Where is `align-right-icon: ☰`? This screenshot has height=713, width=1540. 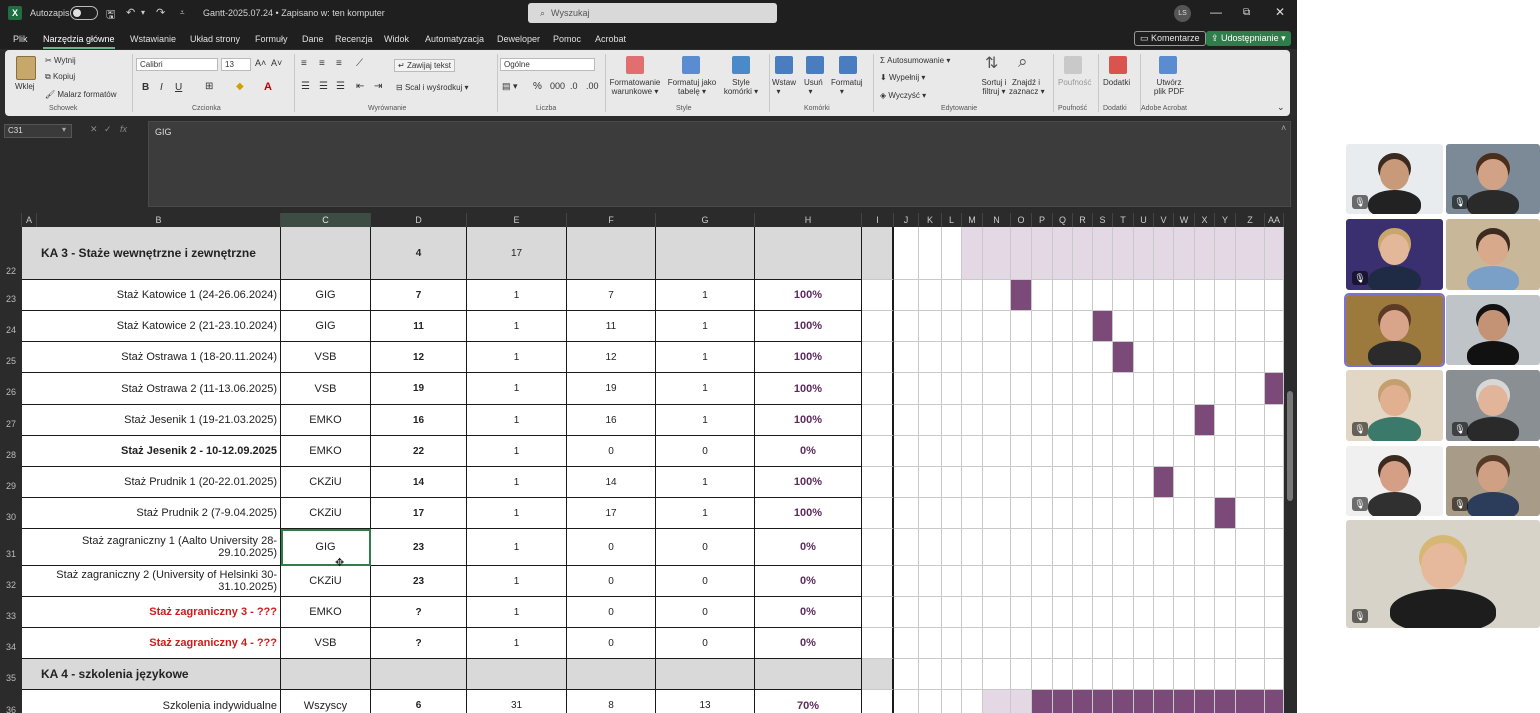
align-right-icon: ☰ is located at coordinates (340, 86).